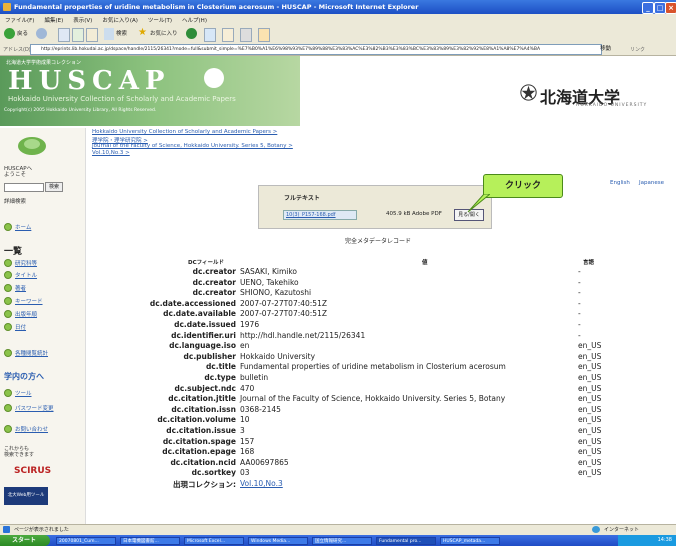  I want to click on system-tray-clock: 14:38, so click(647, 540).